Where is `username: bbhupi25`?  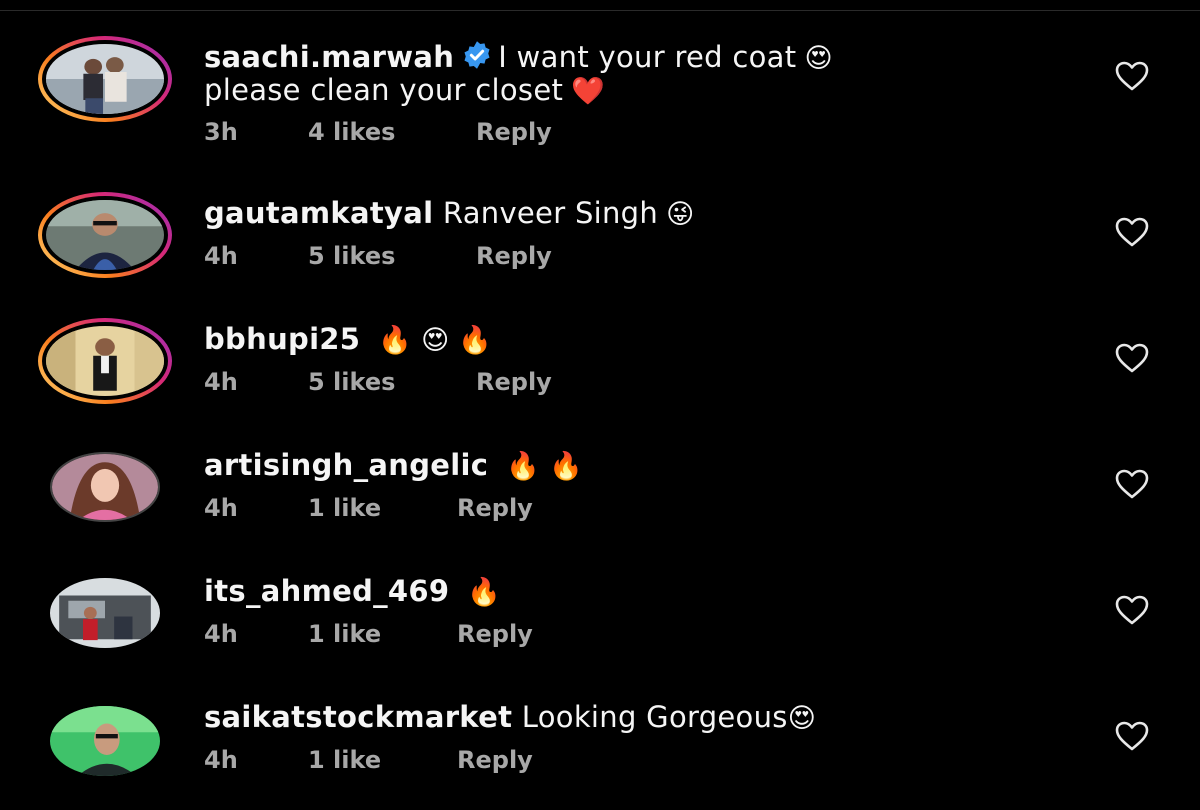 username: bbhupi25 is located at coordinates (282, 339).